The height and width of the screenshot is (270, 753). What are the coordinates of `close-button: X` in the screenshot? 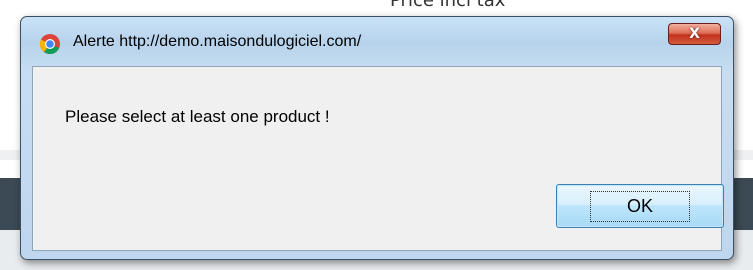 It's located at (694, 34).